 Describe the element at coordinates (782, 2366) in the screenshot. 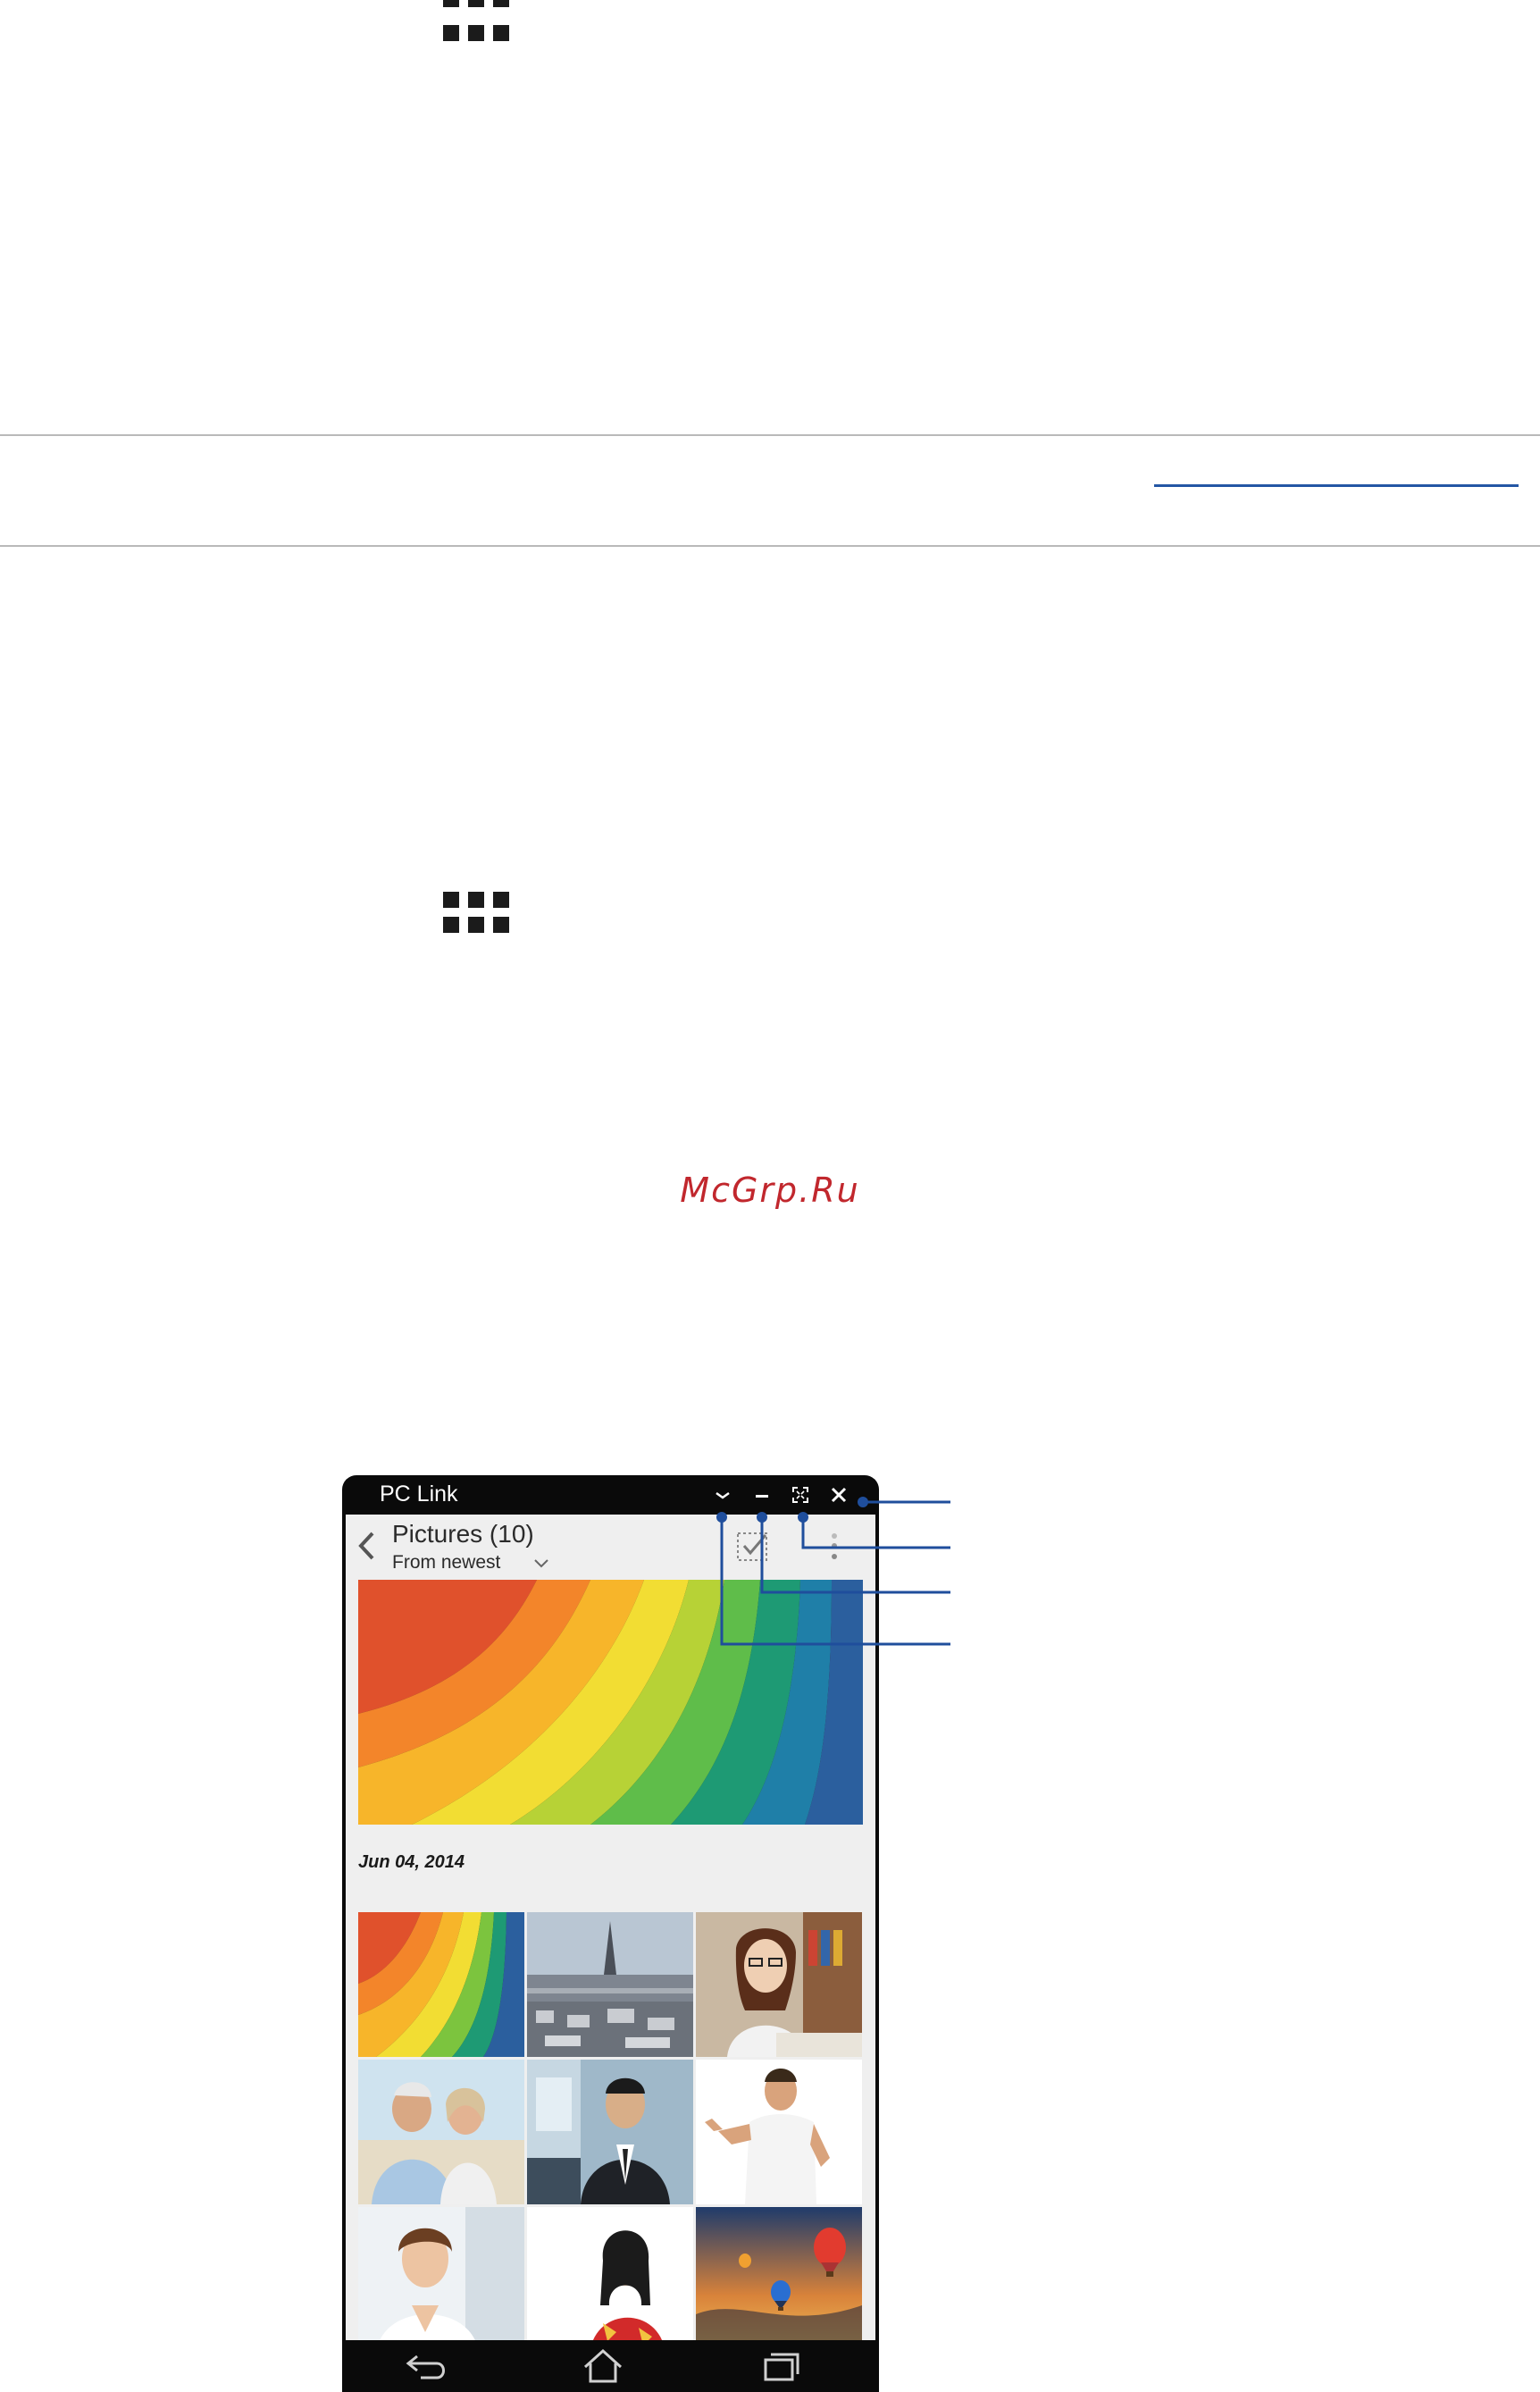

I see `recent-apps-icon` at that location.